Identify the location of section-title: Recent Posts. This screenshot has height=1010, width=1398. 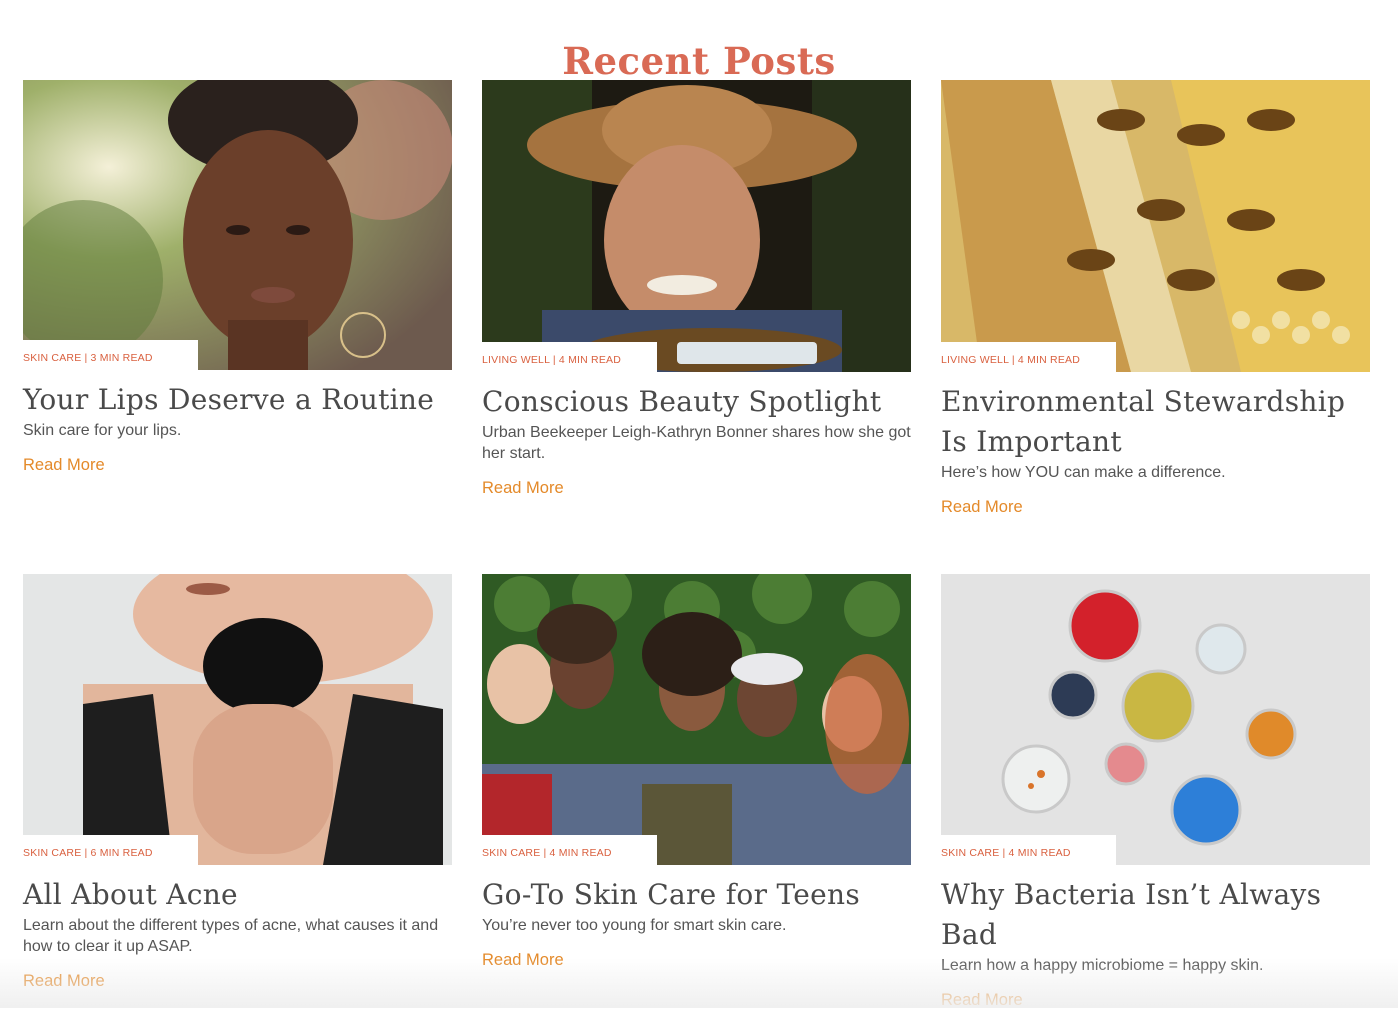
(699, 60).